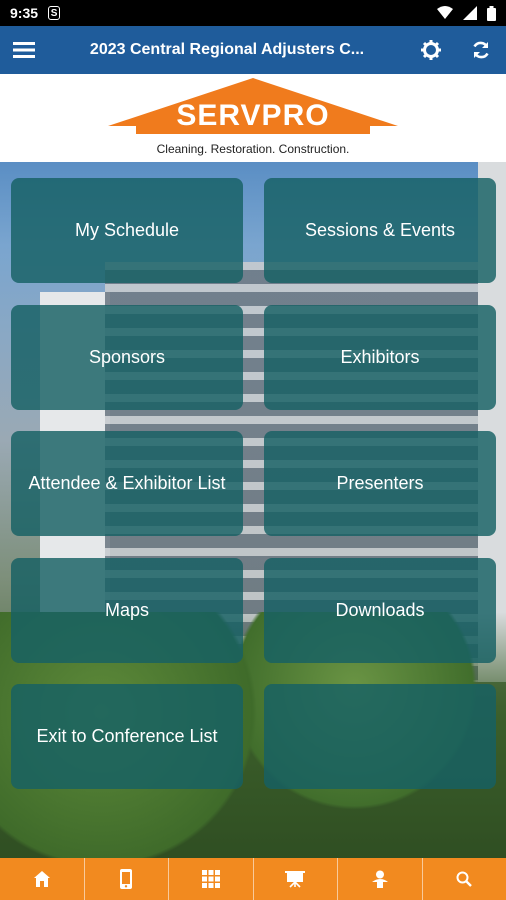 Image resolution: width=506 pixels, height=900 pixels. I want to click on servpro-logo: SERVPRO, so click(253, 111).